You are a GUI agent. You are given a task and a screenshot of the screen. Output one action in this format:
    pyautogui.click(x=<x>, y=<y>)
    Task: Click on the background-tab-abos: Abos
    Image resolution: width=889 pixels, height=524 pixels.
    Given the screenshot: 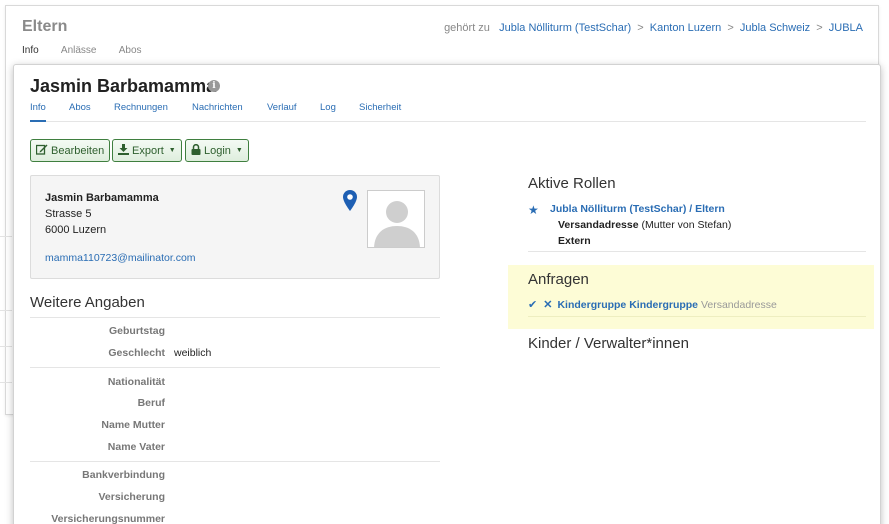 What is the action you would take?
    pyautogui.click(x=130, y=50)
    